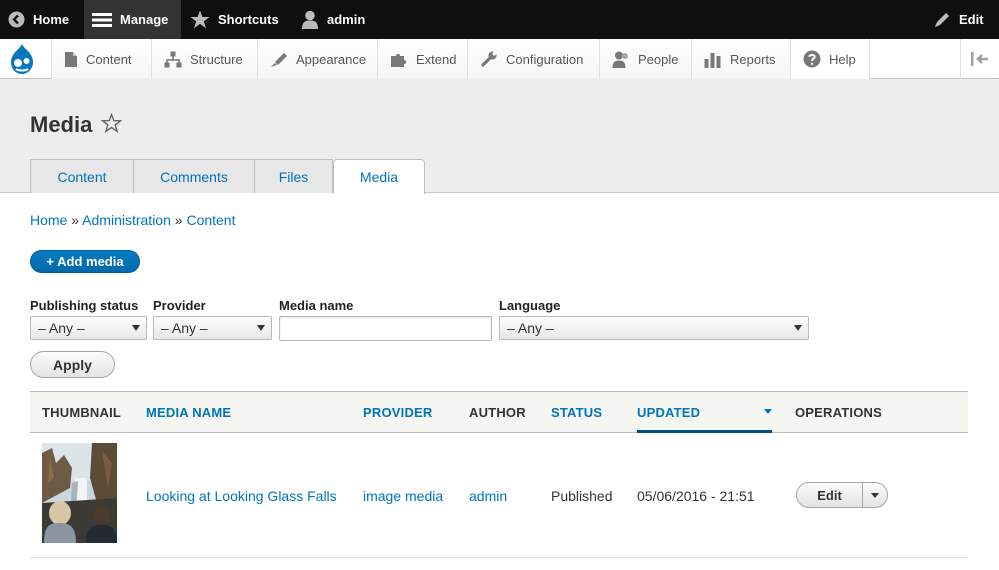 This screenshot has height=570, width=999. Describe the element at coordinates (126, 220) in the screenshot. I see `breadcrumb-administration: Administration` at that location.